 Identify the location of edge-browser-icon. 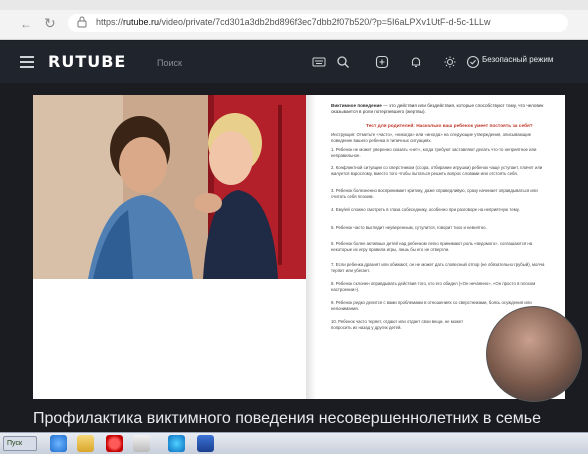
(176, 443).